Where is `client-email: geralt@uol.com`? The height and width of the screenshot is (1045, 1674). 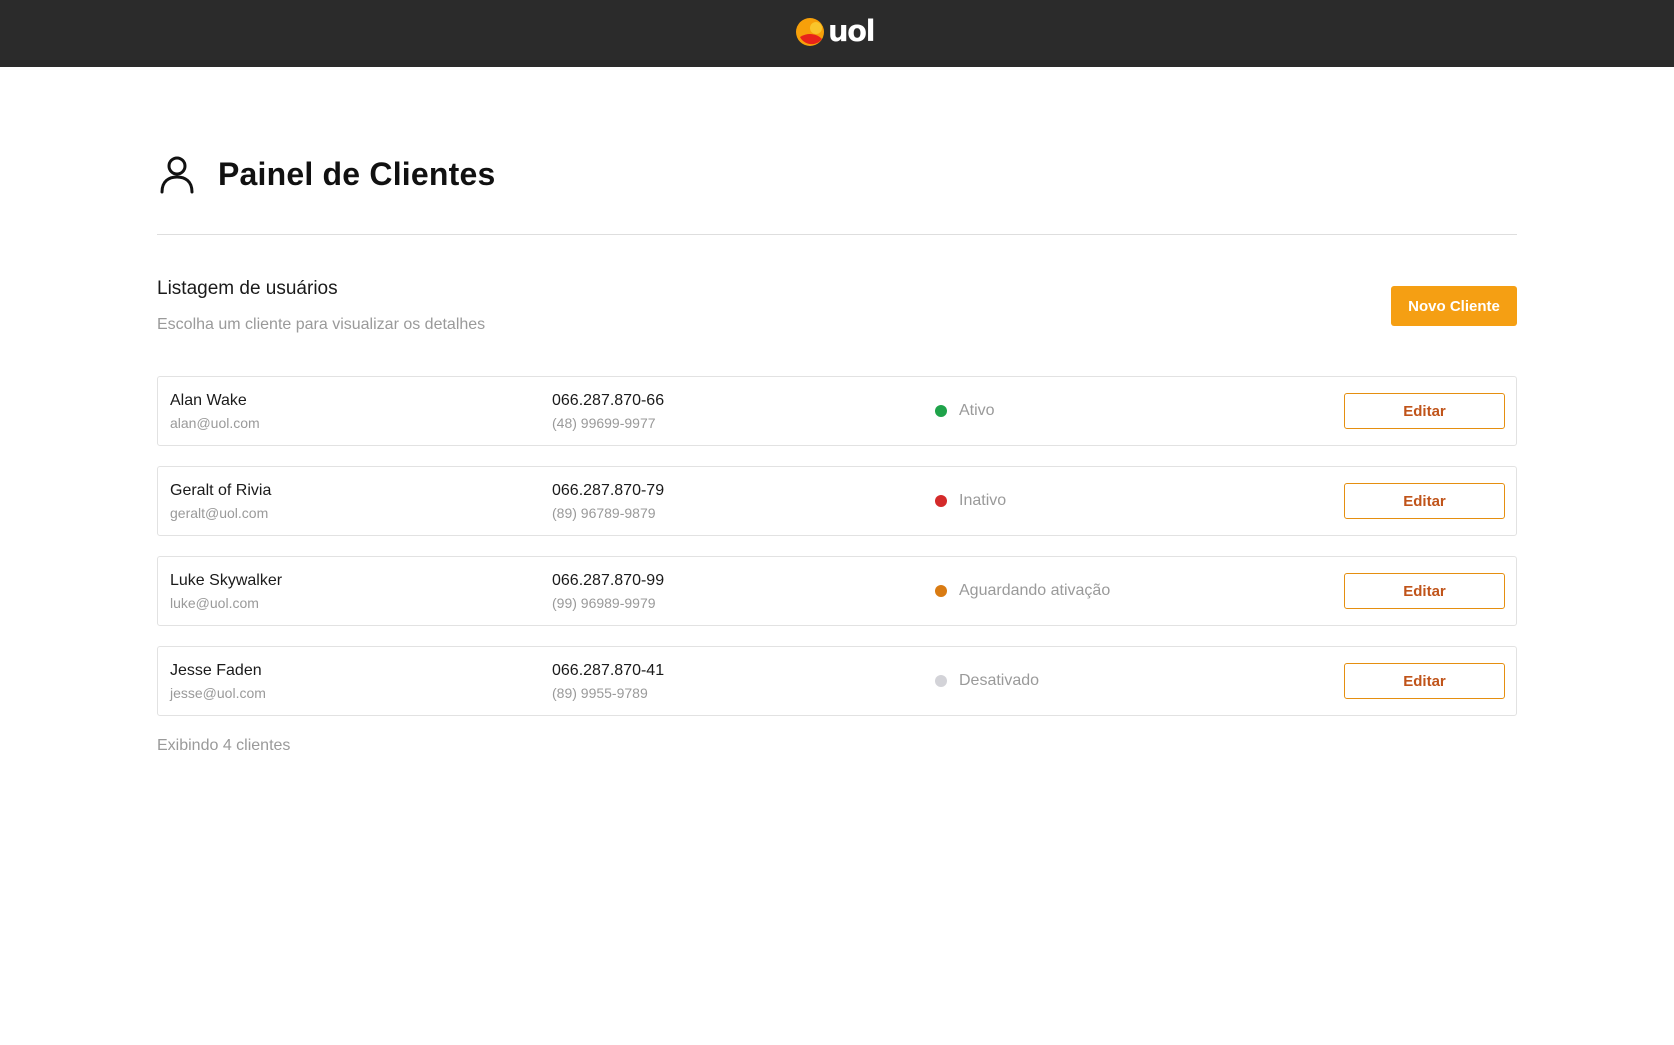 client-email: geralt@uol.com is located at coordinates (219, 513).